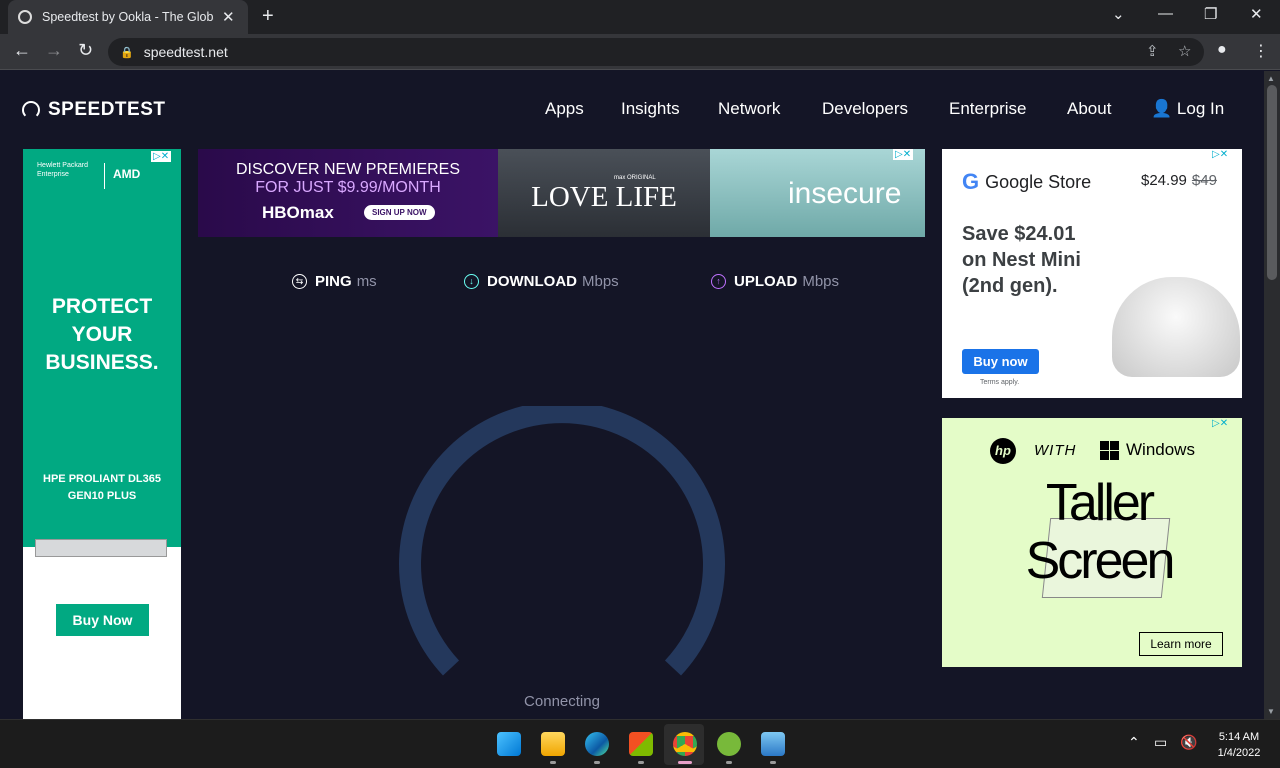  Describe the element at coordinates (650, 109) in the screenshot. I see `nav-insights: Insights` at that location.